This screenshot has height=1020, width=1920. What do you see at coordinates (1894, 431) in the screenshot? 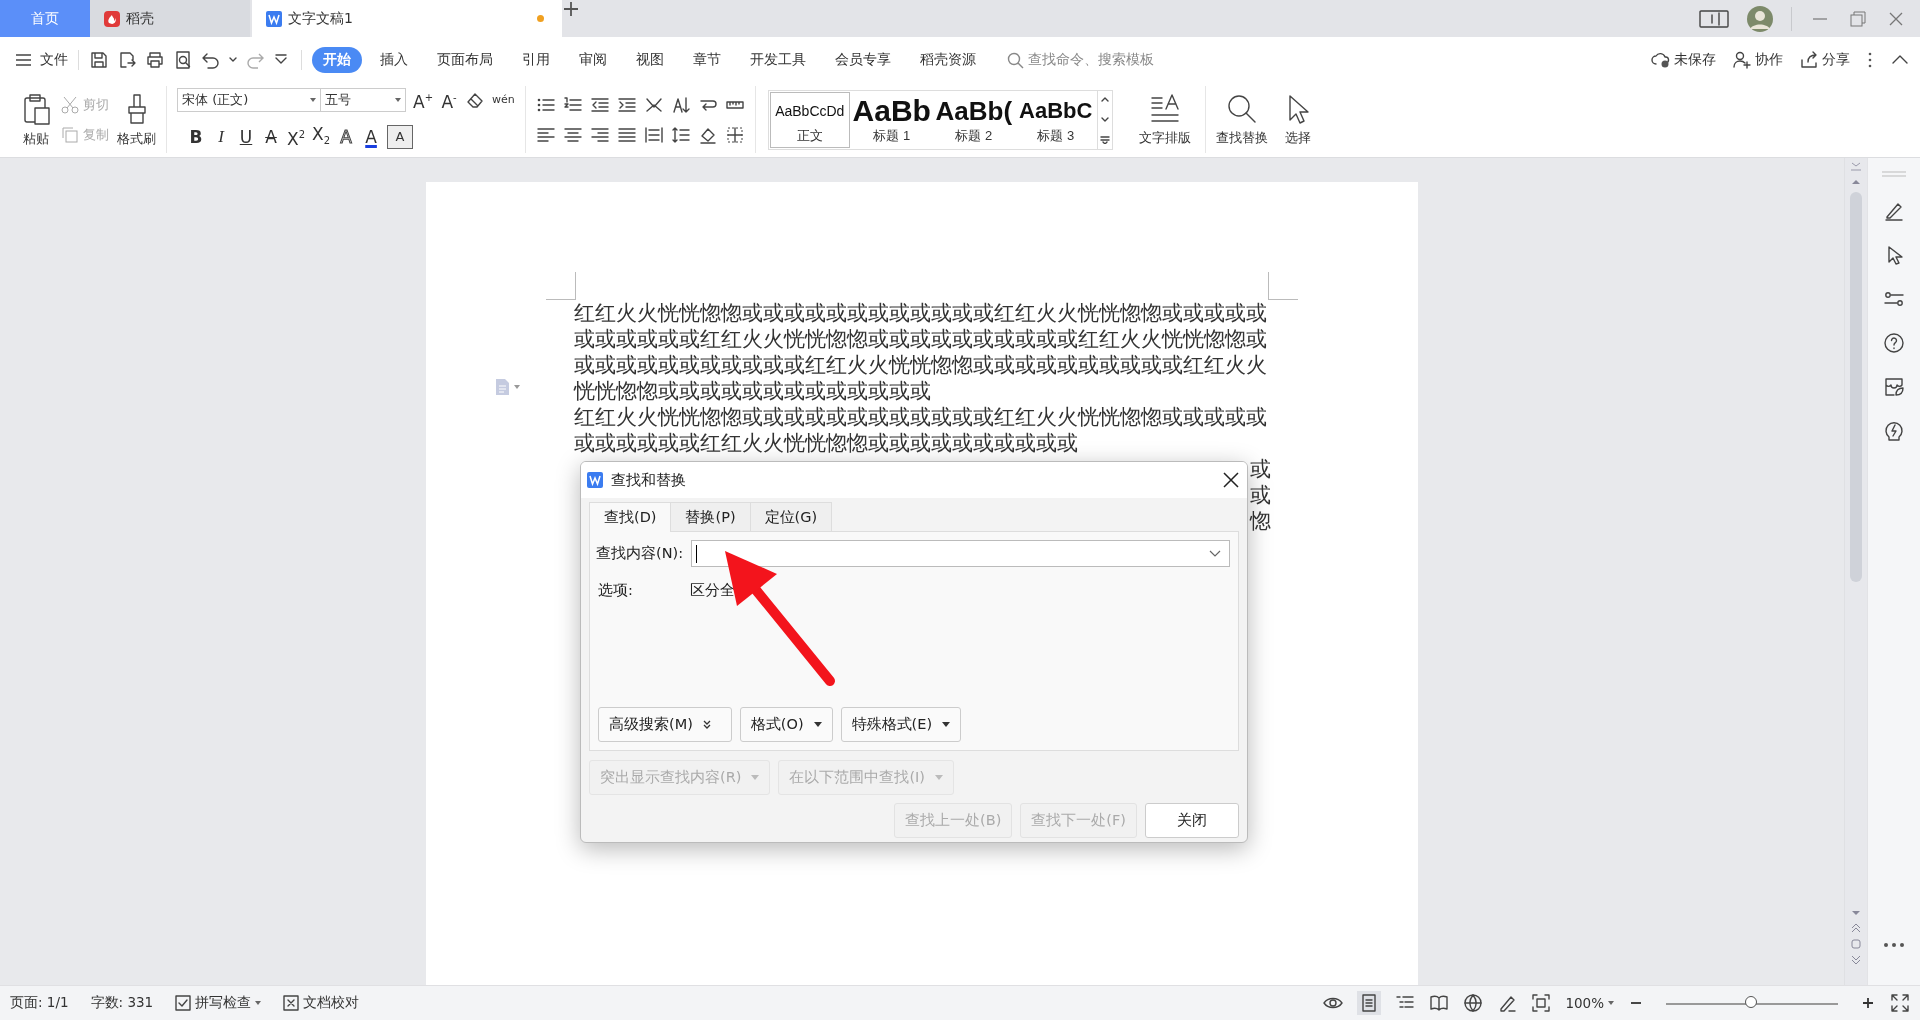
I see `lightning-bulb-icon` at bounding box center [1894, 431].